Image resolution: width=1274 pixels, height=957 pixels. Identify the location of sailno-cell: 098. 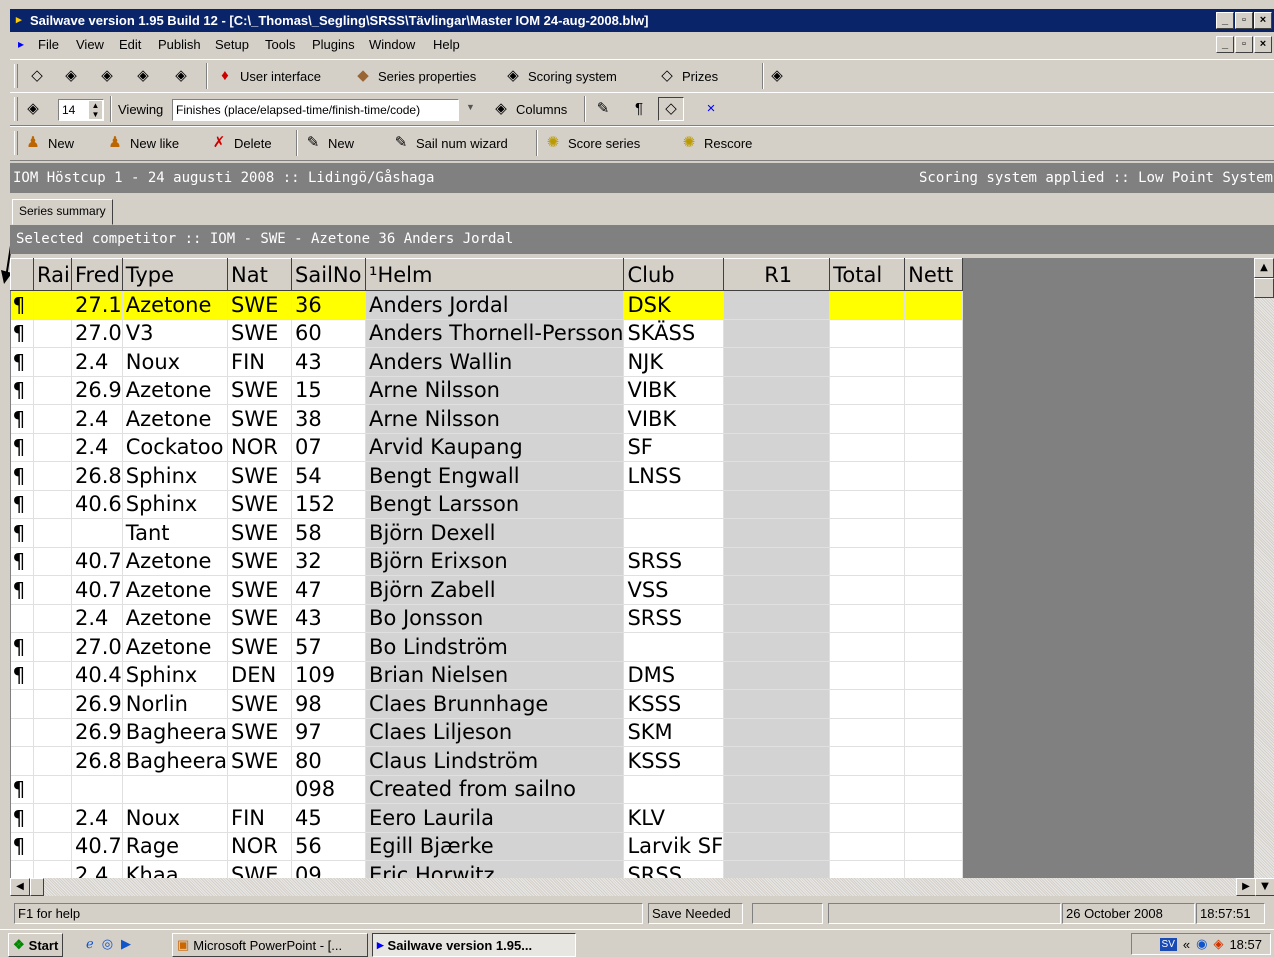
(329, 789).